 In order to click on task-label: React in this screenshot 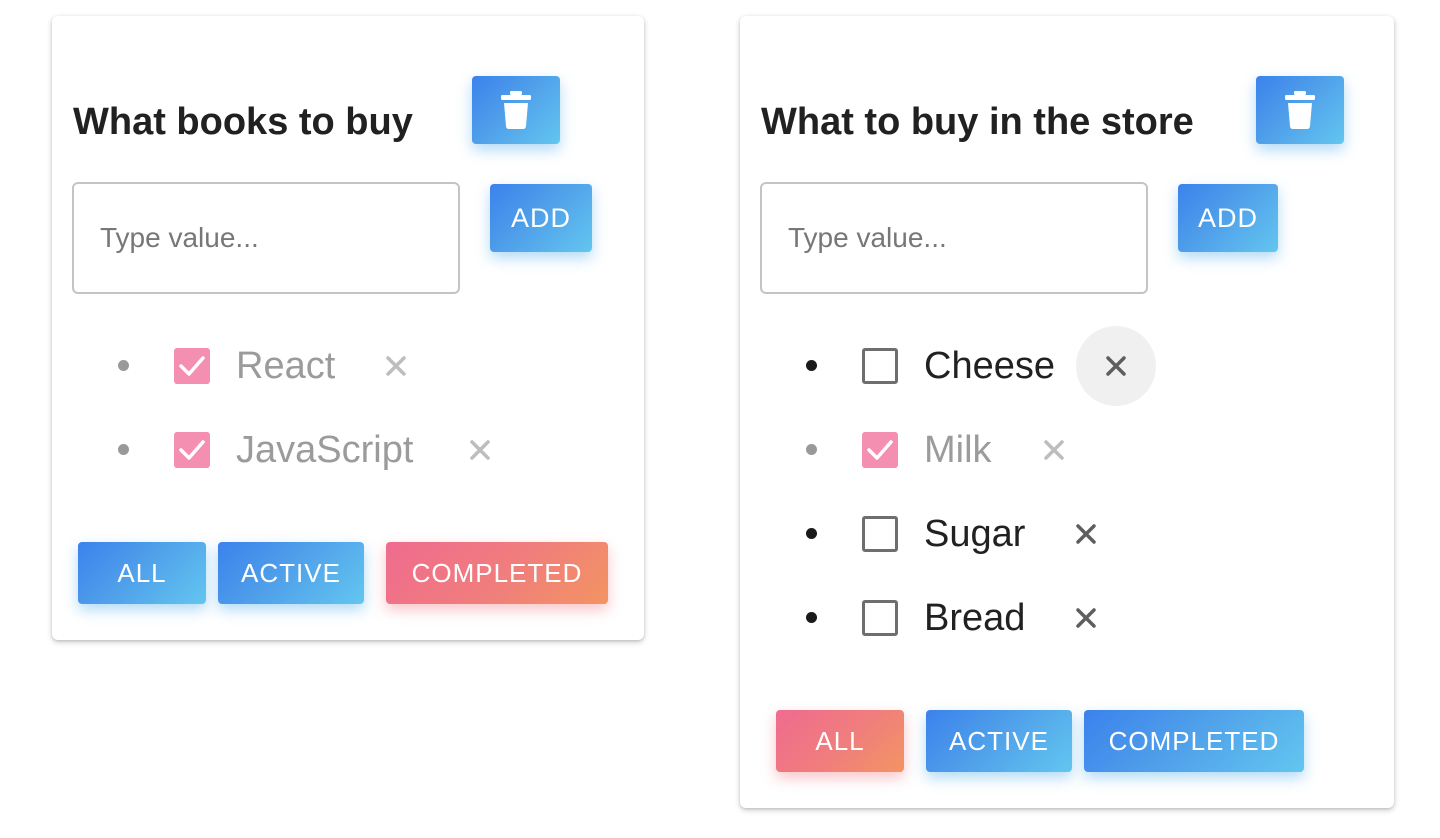, I will do `click(285, 366)`.